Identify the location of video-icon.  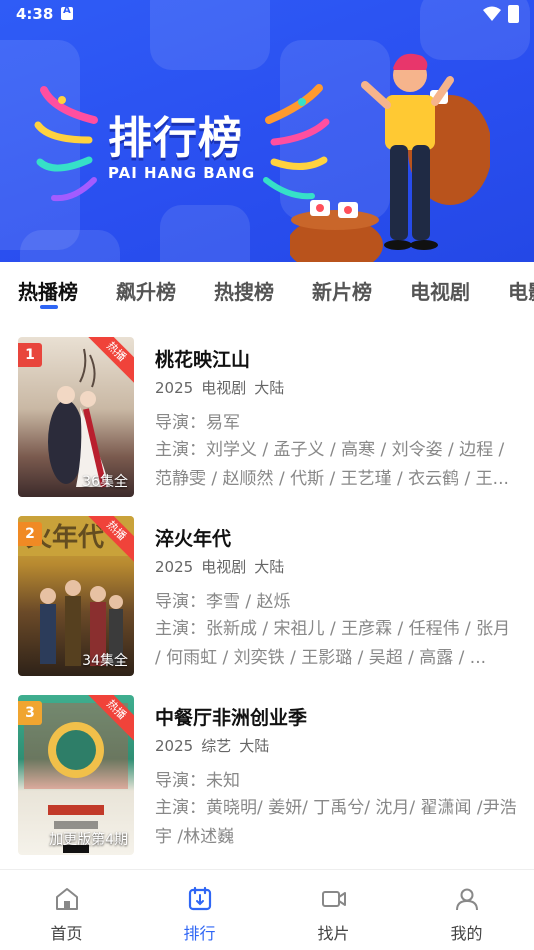
(334, 899).